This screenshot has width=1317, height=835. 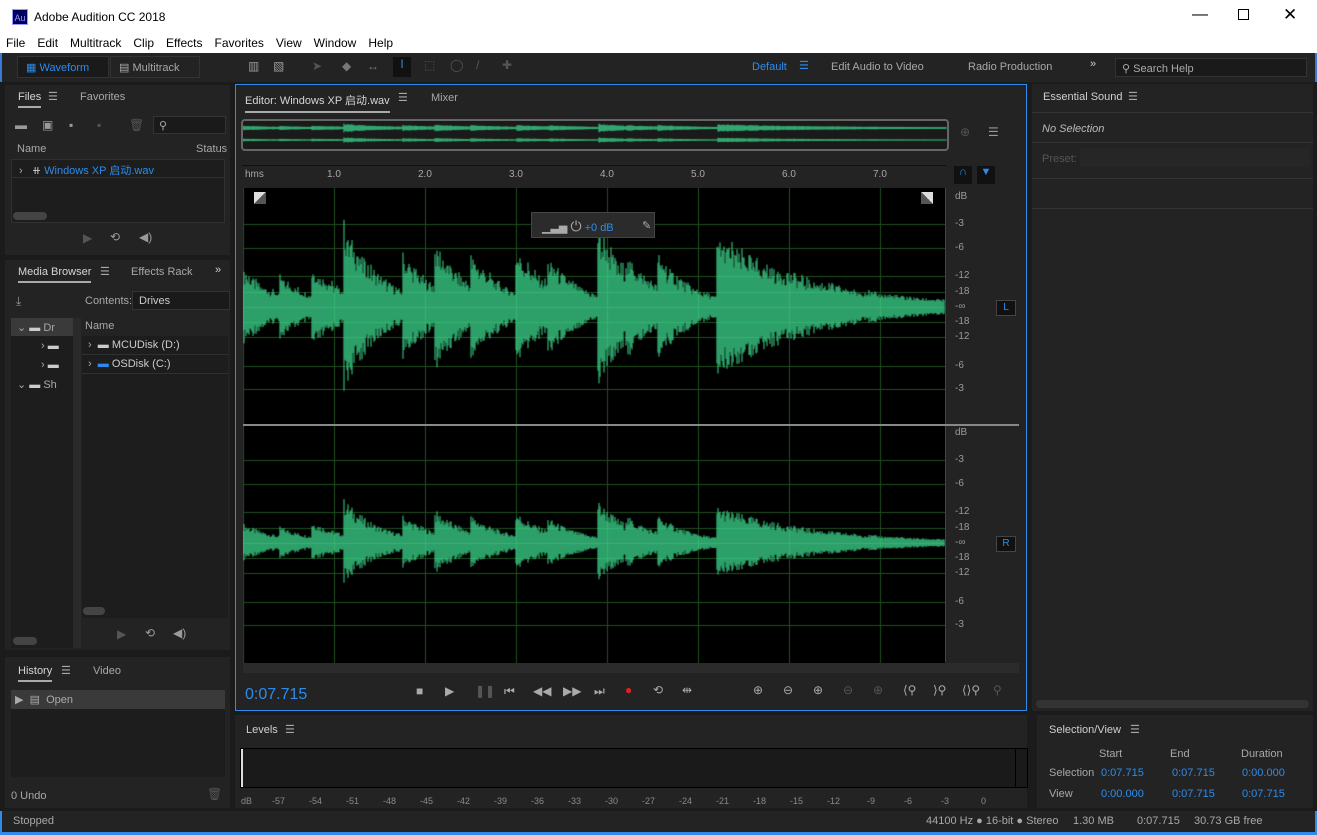 I want to click on view-start: 0:00.000, so click(x=1122, y=794).